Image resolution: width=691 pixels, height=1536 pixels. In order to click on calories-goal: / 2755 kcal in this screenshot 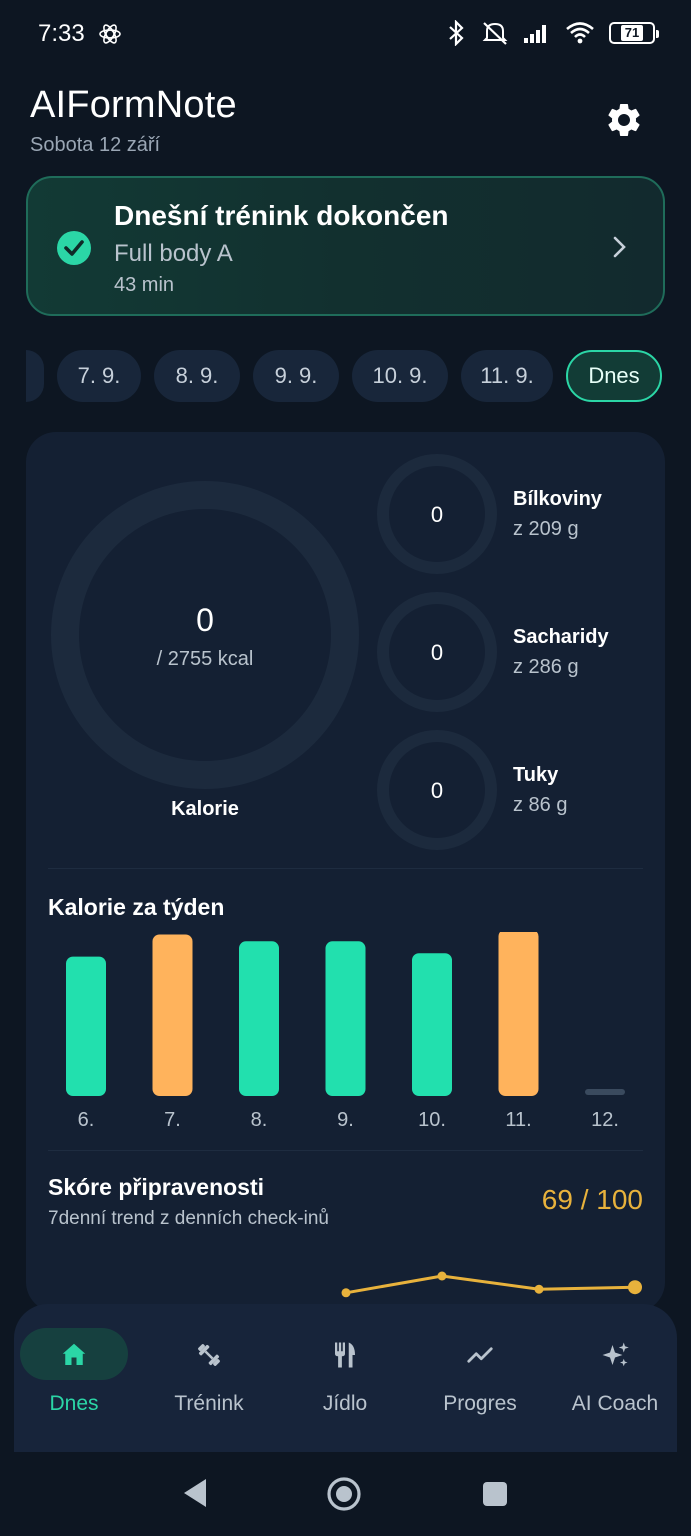, I will do `click(205, 659)`.